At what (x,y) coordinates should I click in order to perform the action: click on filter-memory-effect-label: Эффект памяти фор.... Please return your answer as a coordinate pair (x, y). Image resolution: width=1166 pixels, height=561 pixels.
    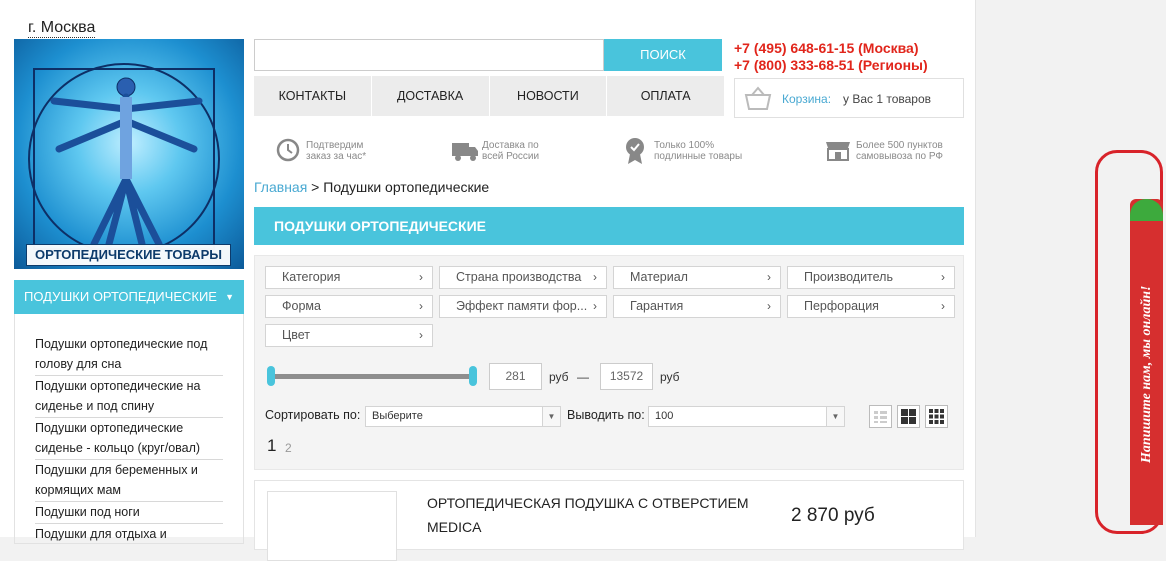
    Looking at the image, I should click on (522, 306).